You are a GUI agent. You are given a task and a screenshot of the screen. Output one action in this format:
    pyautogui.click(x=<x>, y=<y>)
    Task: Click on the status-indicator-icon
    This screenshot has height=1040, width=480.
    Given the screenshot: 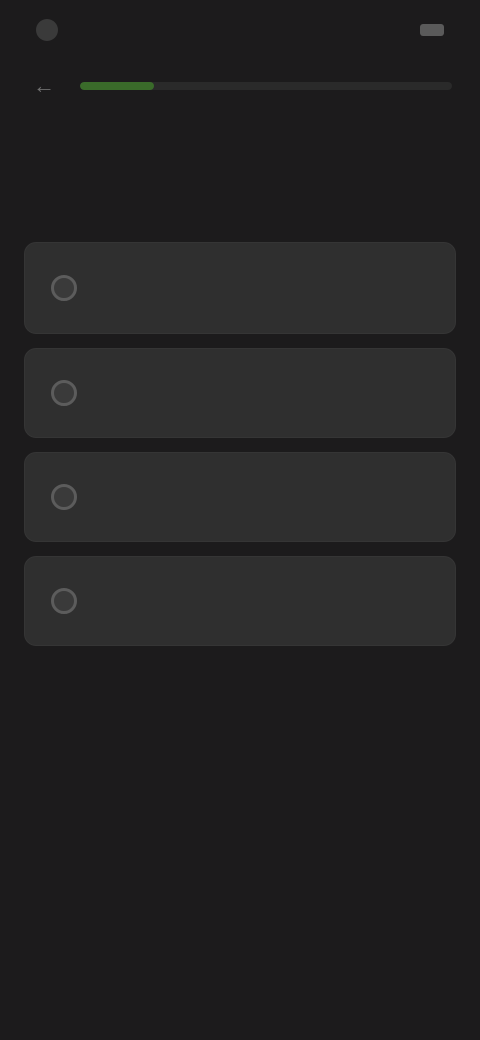 What is the action you would take?
    pyautogui.click(x=47, y=30)
    